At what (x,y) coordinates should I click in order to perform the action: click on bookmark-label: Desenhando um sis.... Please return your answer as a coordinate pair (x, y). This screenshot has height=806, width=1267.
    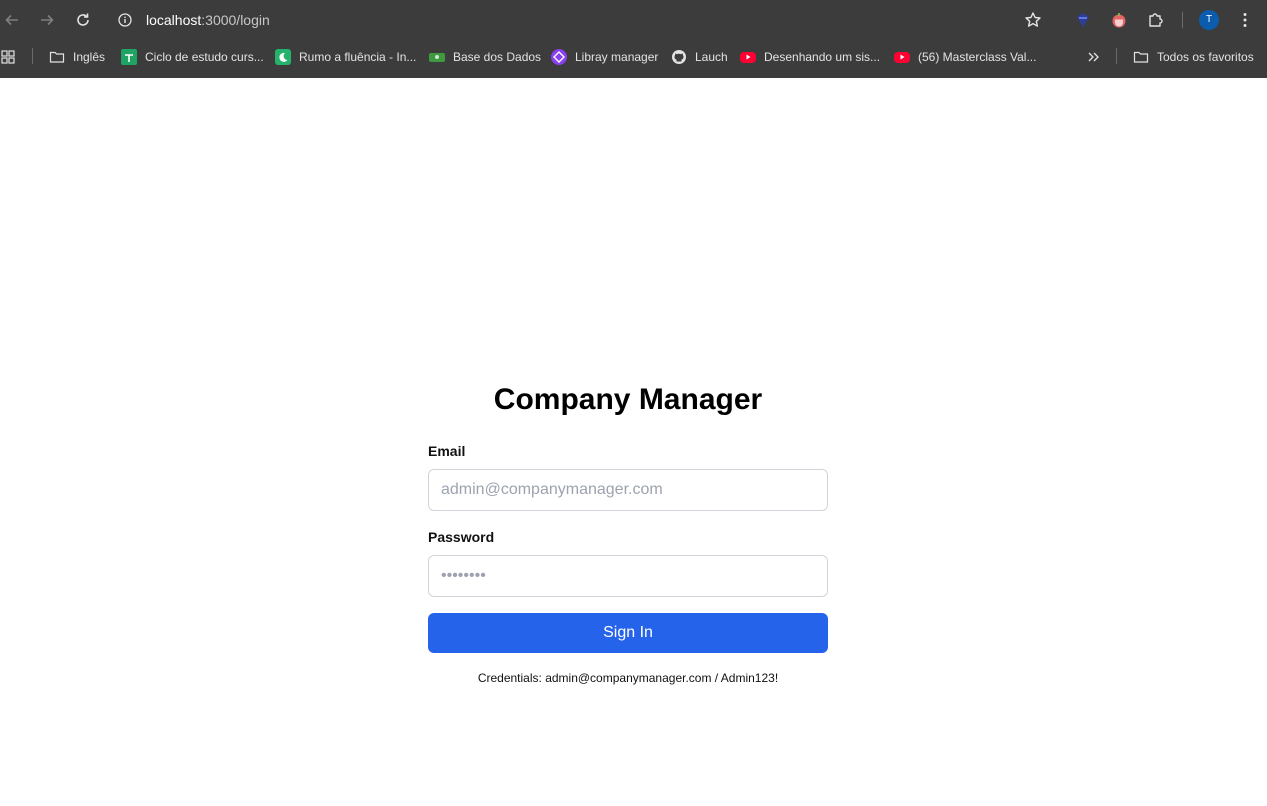
    Looking at the image, I should click on (822, 57).